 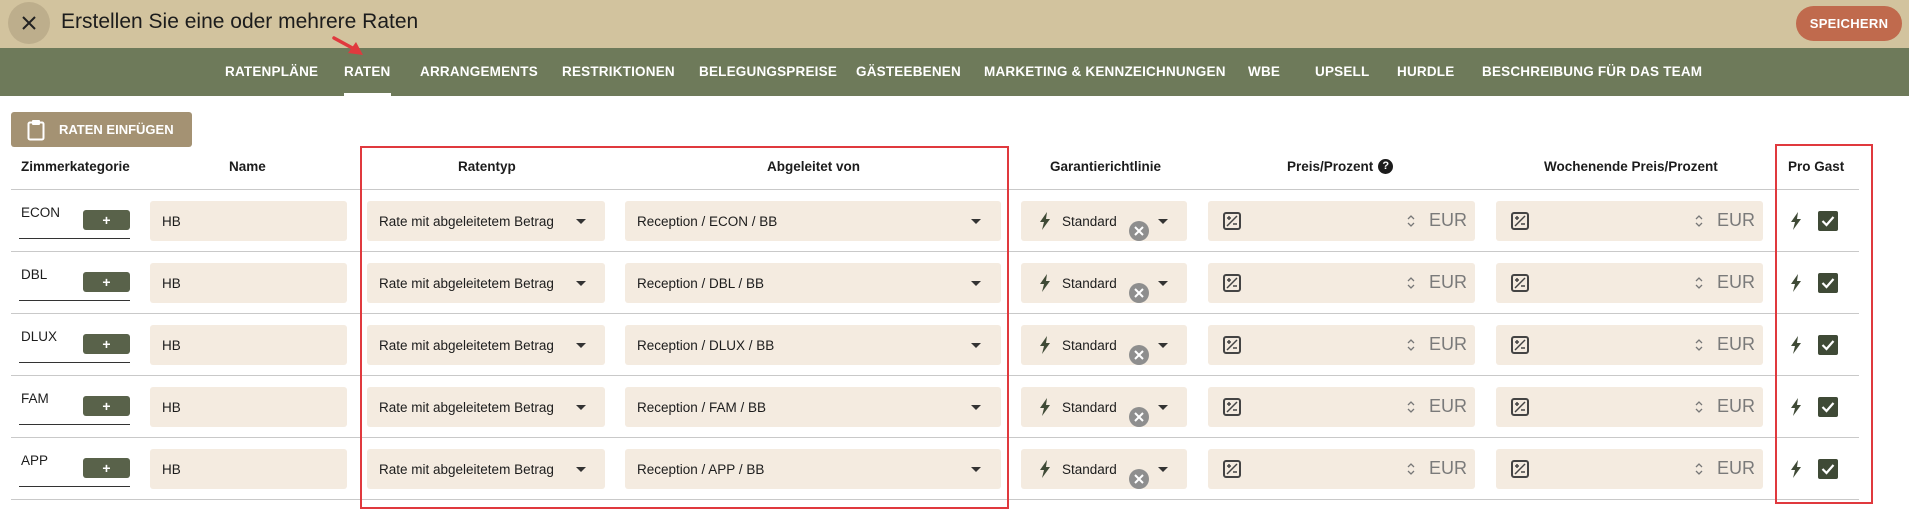 What do you see at coordinates (41, 212) in the screenshot?
I see `room-category-label: ECON` at bounding box center [41, 212].